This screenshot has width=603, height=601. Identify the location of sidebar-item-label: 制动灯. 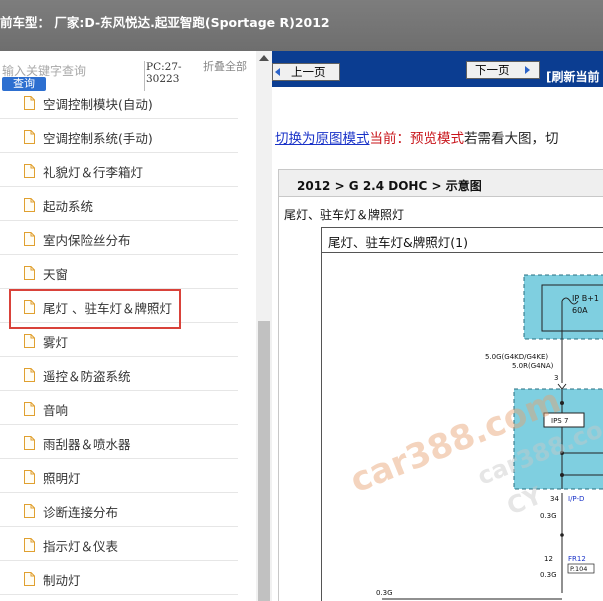
(62, 580).